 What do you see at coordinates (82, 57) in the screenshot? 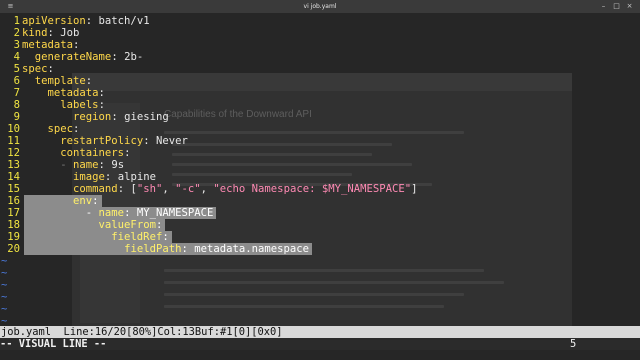
I see `line-content: generateName: 2b-` at bounding box center [82, 57].